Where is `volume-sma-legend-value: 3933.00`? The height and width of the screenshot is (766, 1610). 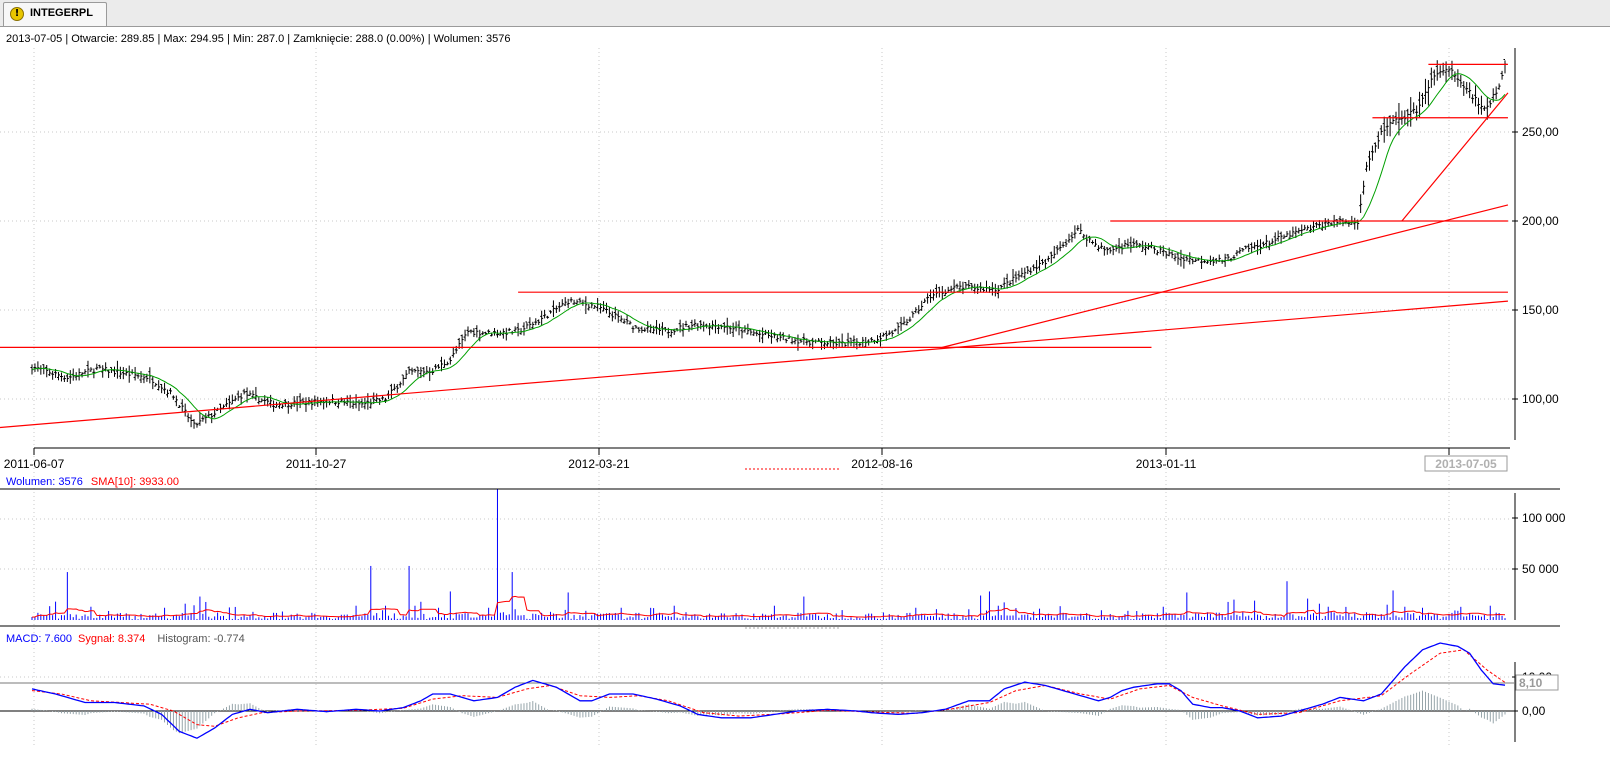 volume-sma-legend-value: 3933.00 is located at coordinates (159, 482).